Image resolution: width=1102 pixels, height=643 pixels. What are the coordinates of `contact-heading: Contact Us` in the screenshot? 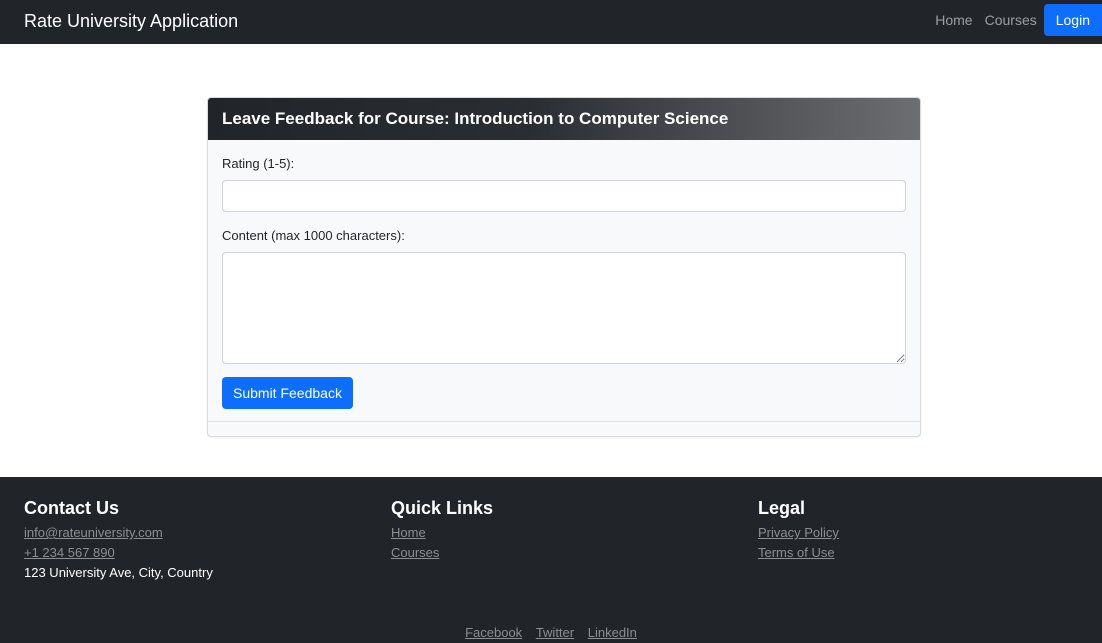 It's located at (72, 508).